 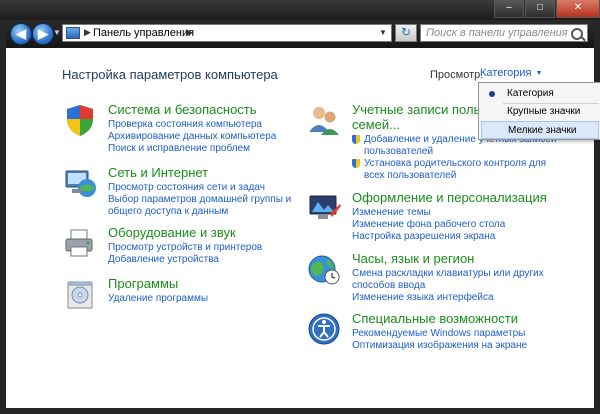 I want to click on category-title: Система и безопасность, so click(x=182, y=109).